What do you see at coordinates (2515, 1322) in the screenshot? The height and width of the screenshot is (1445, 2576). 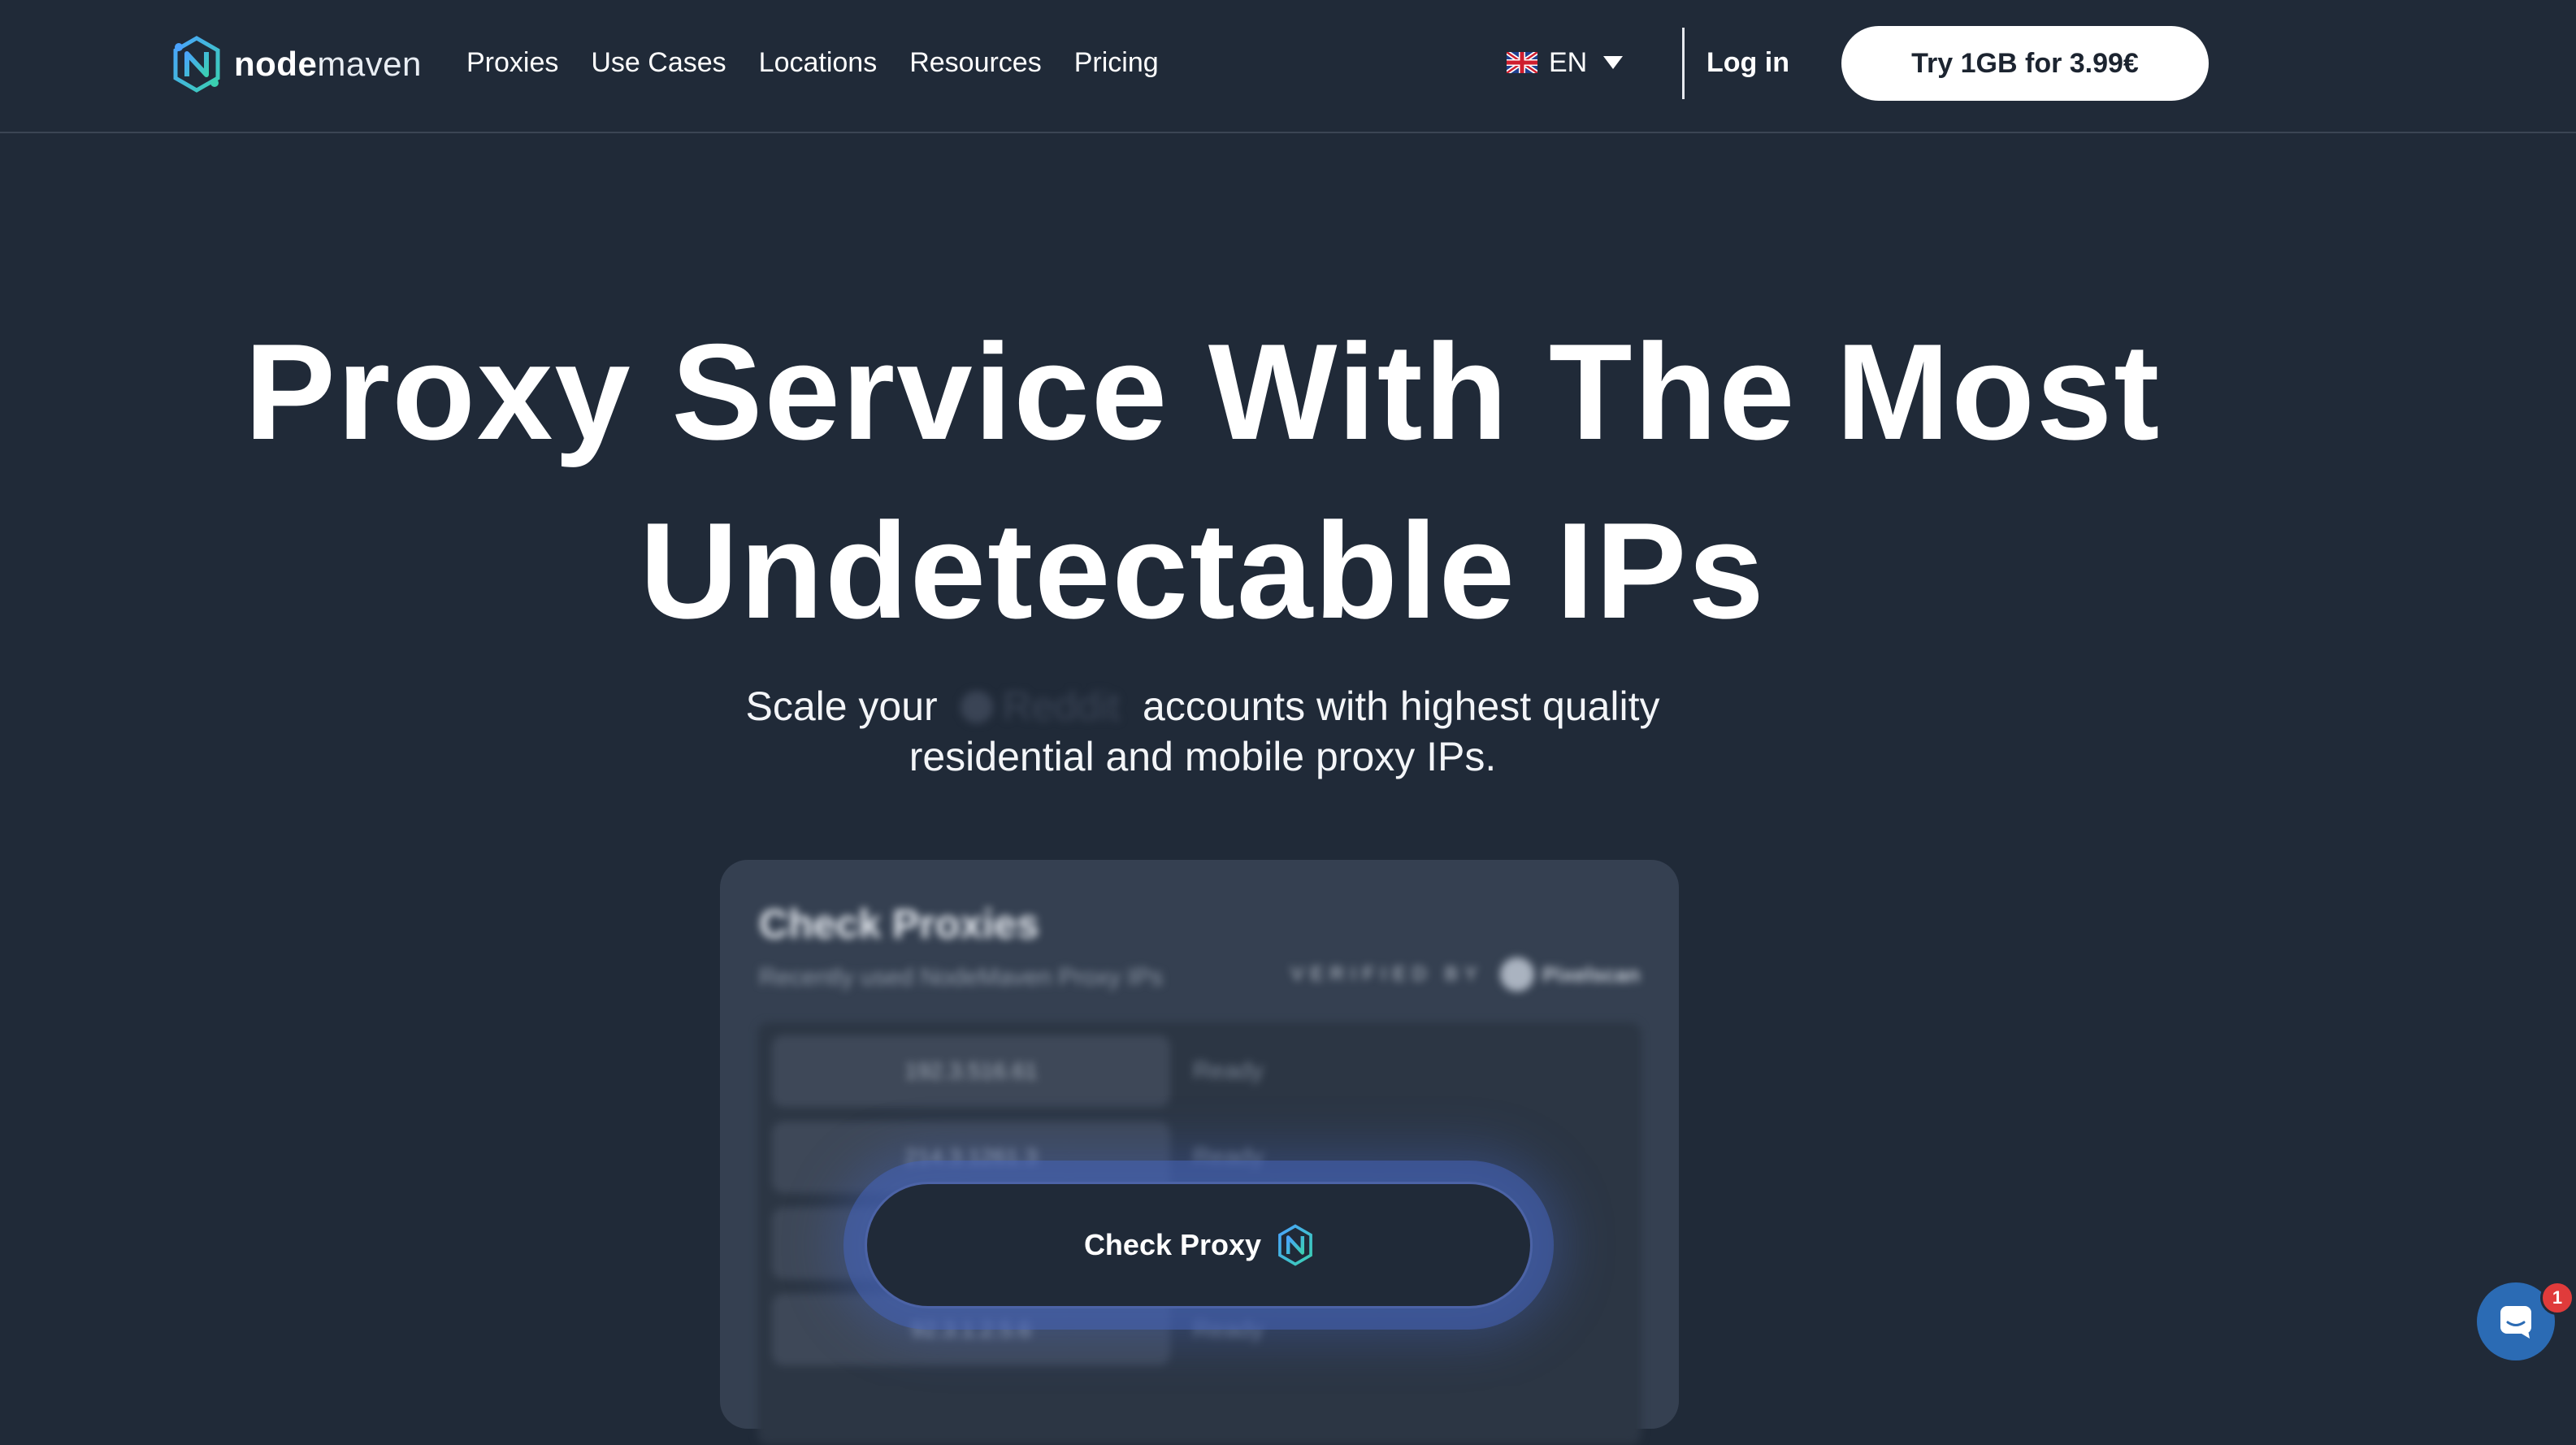 I see `chat-icon` at bounding box center [2515, 1322].